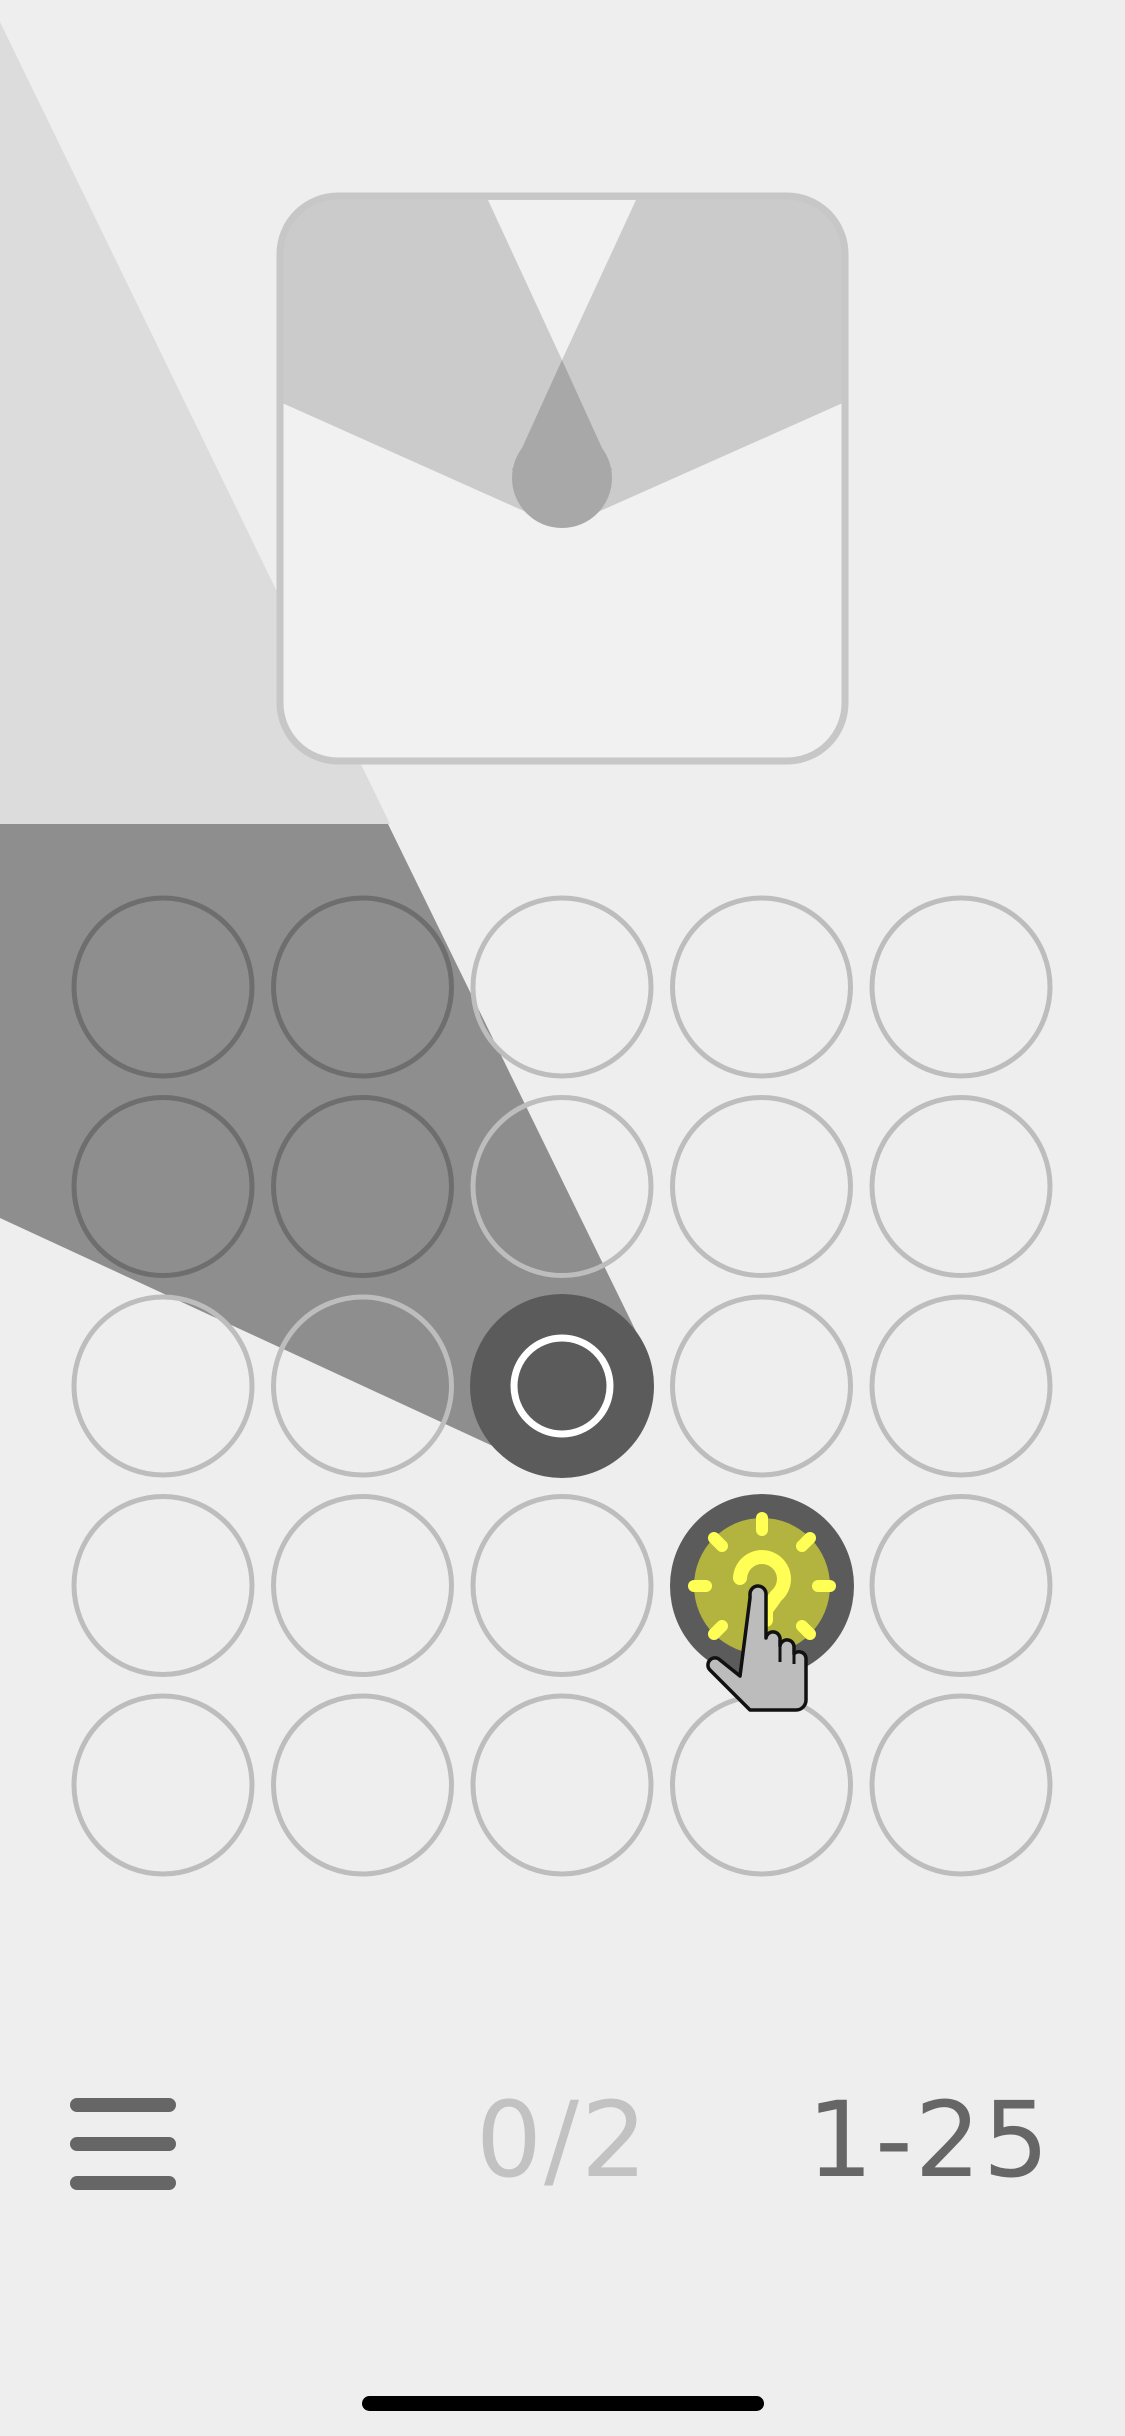  Describe the element at coordinates (562, 478) in the screenshot. I see `target-preview-card` at that location.